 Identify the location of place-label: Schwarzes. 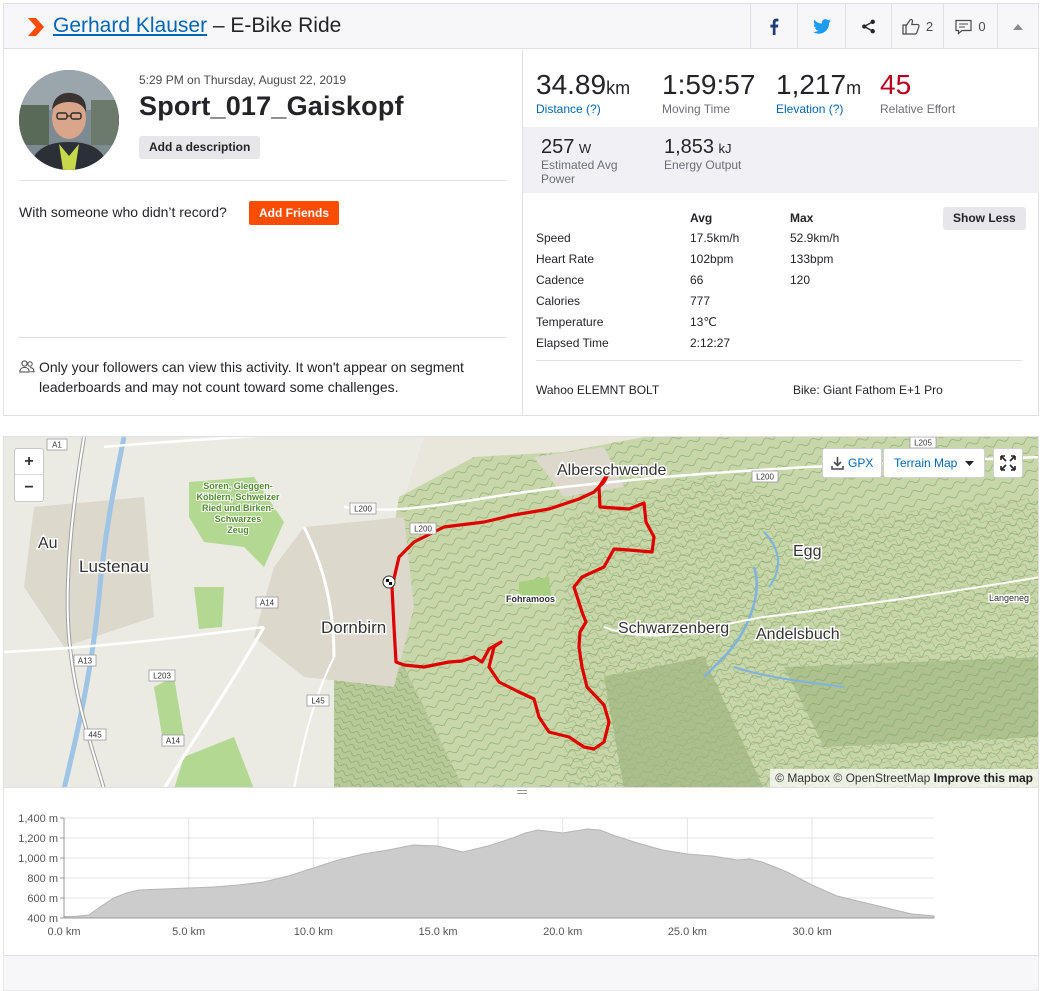
(238, 519).